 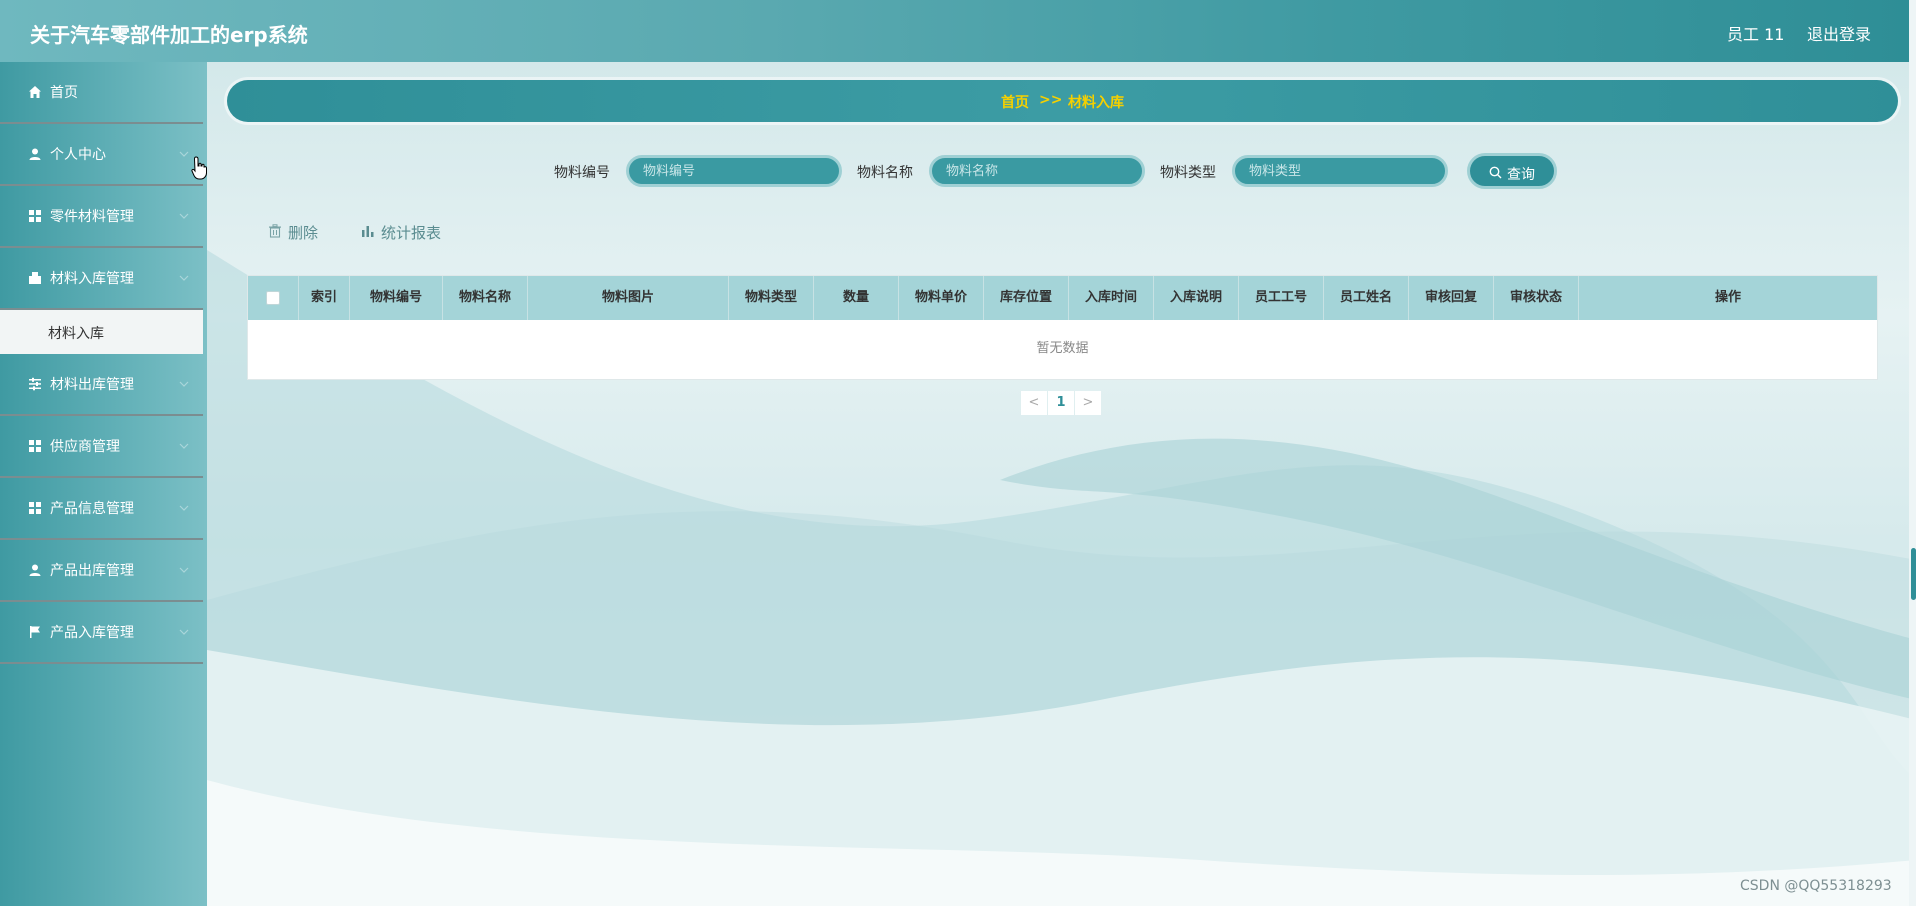 I want to click on sidebar-item-label: 首页, so click(x=64, y=93).